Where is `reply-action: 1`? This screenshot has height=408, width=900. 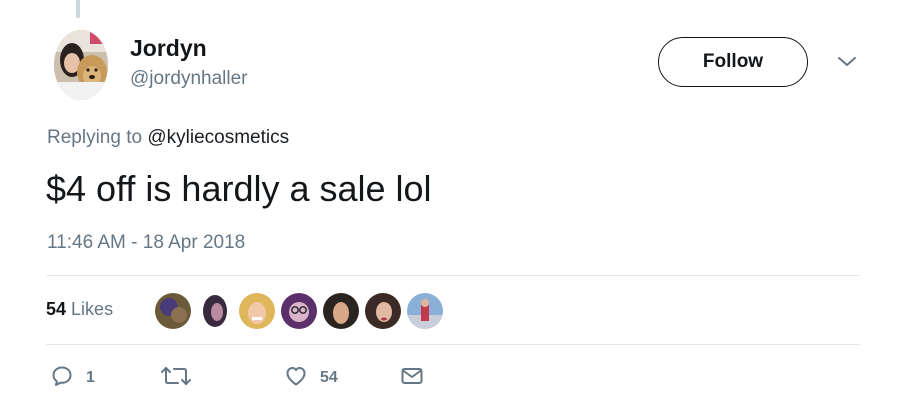
reply-action: 1 is located at coordinates (72, 378).